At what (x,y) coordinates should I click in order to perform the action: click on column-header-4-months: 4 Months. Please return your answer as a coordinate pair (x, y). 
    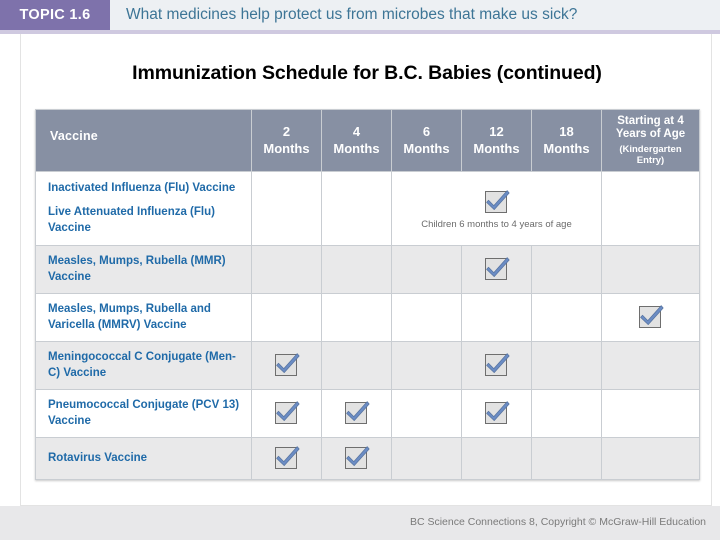
    Looking at the image, I should click on (356, 140).